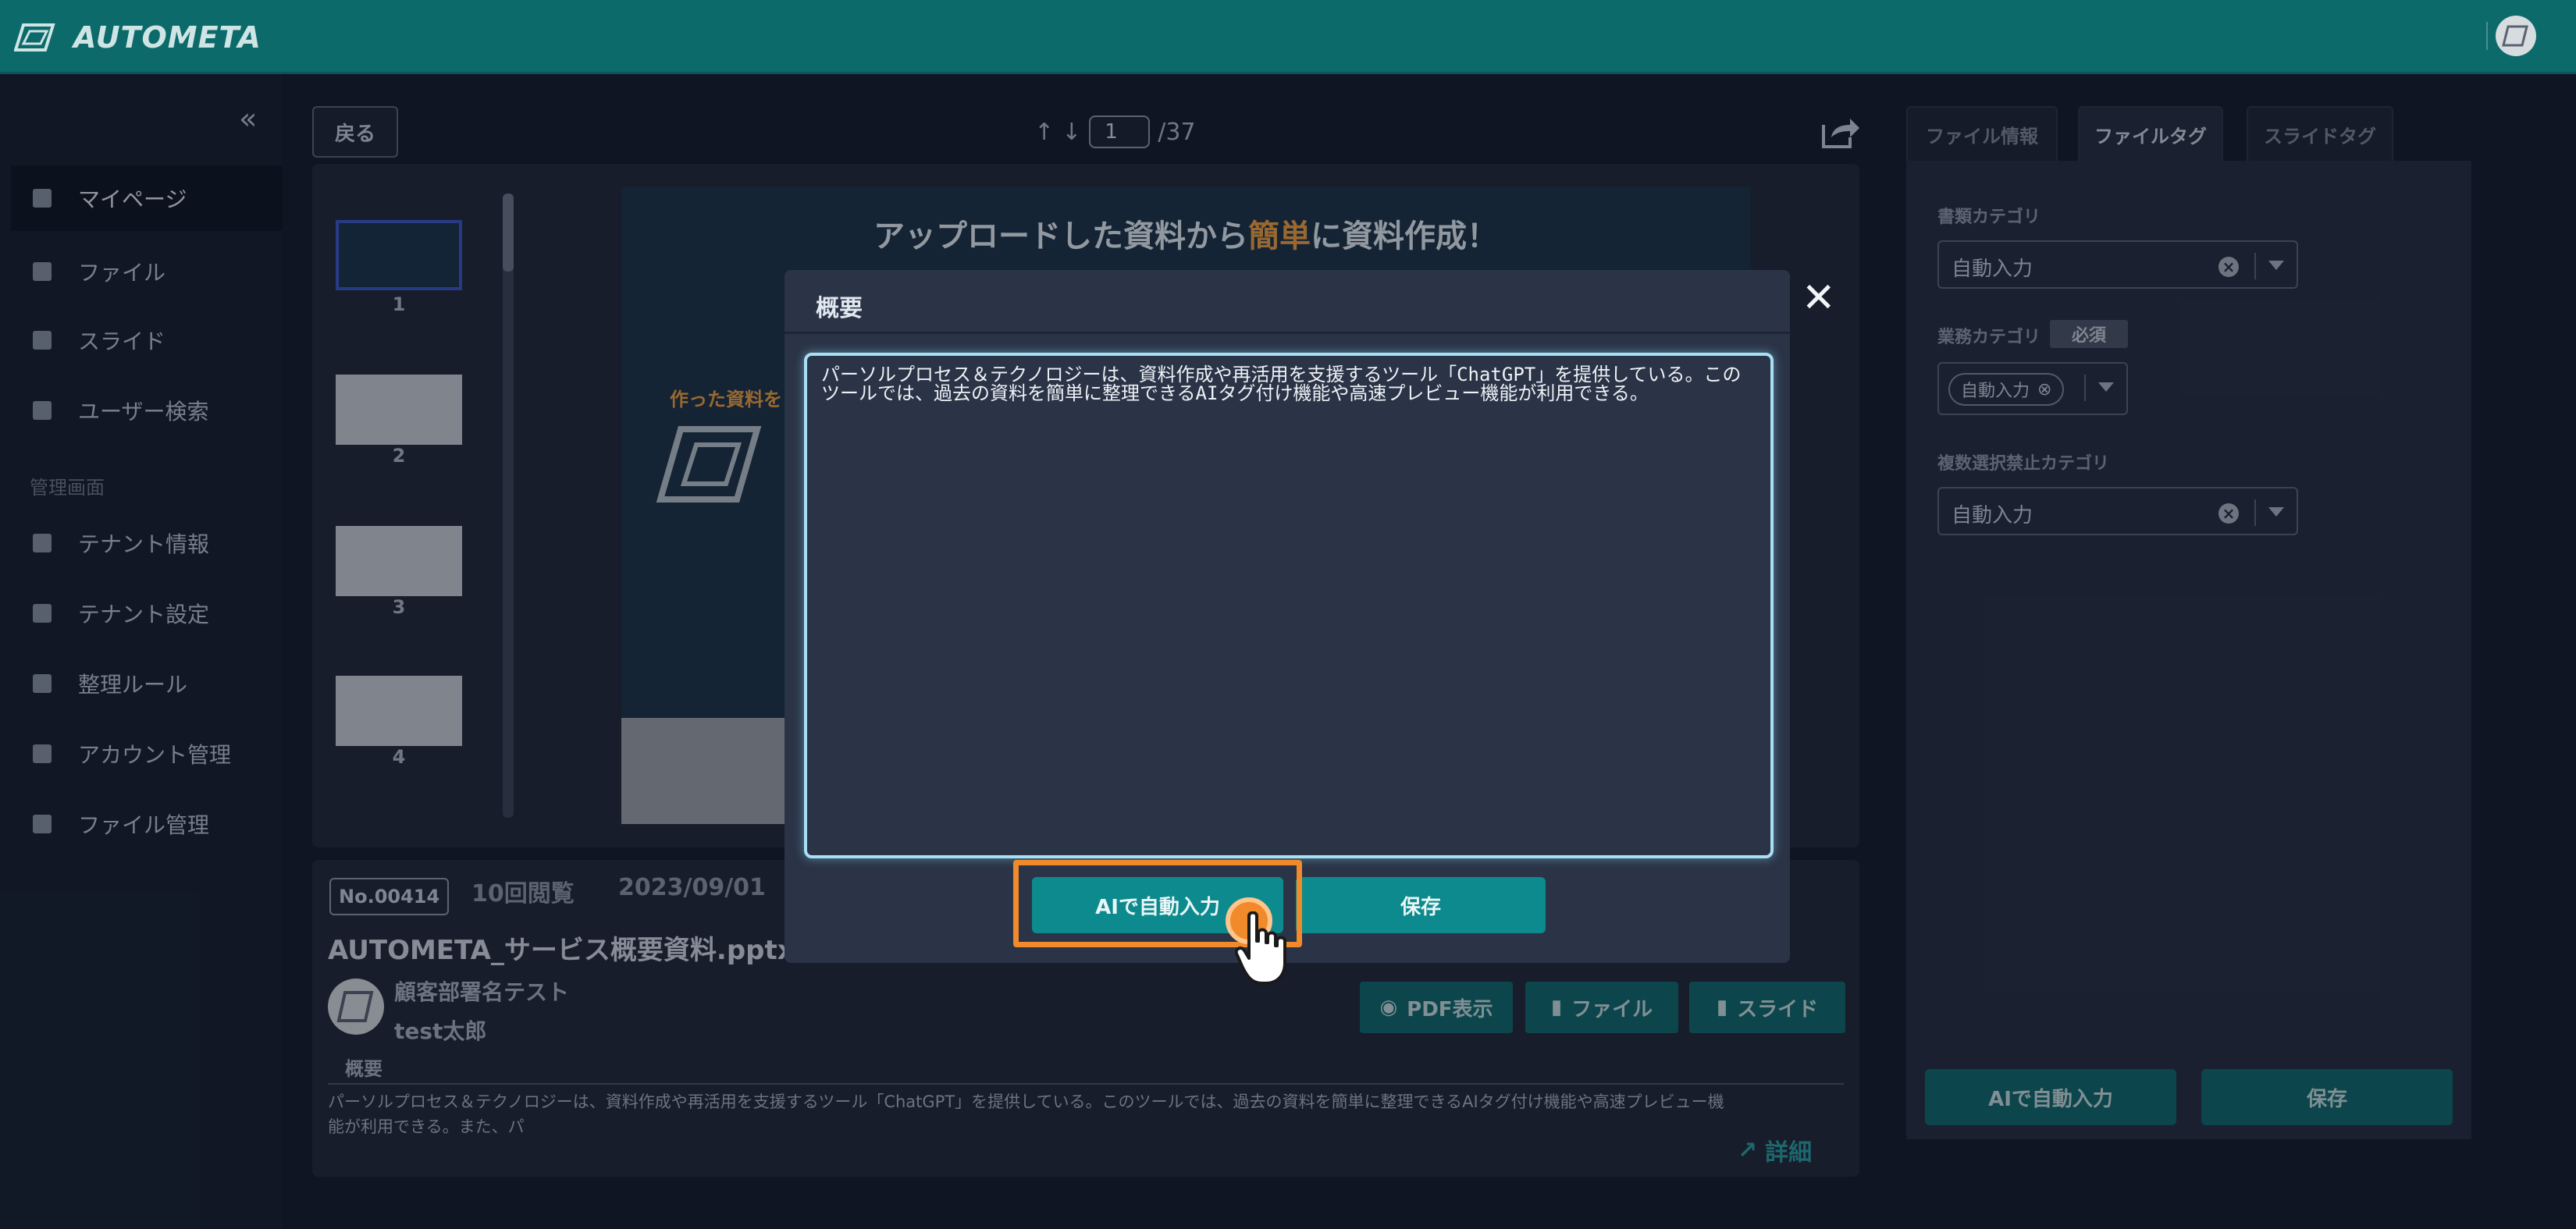 The width and height of the screenshot is (2576, 1229). I want to click on app-logo: AUTOMETA, so click(138, 37).